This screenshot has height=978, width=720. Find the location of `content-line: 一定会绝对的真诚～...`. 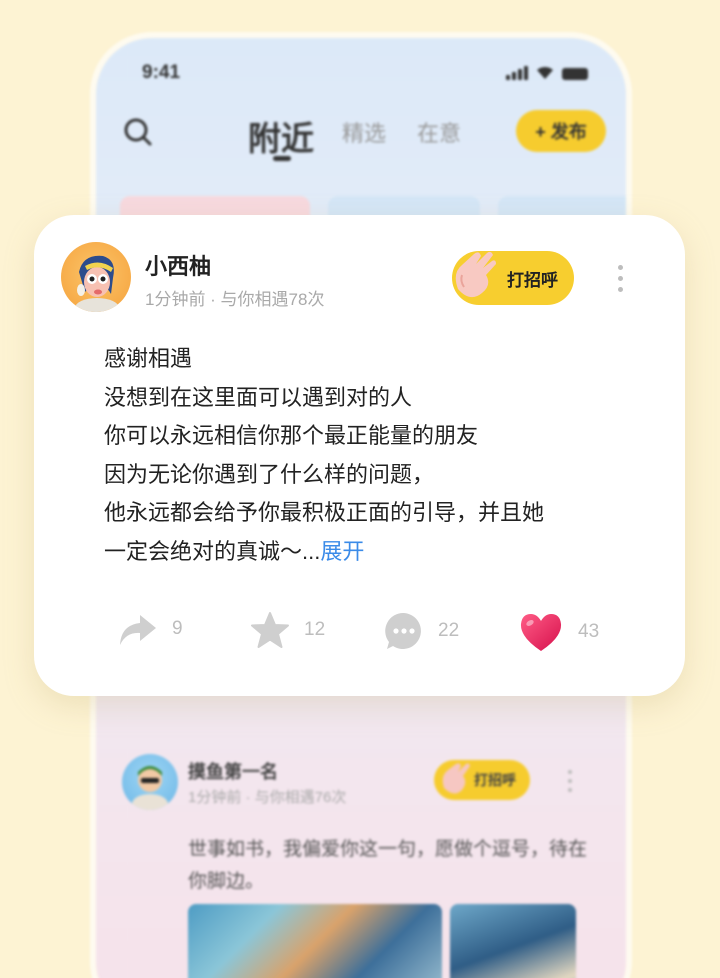

content-line: 一定会绝对的真诚～... is located at coordinates (212, 551).